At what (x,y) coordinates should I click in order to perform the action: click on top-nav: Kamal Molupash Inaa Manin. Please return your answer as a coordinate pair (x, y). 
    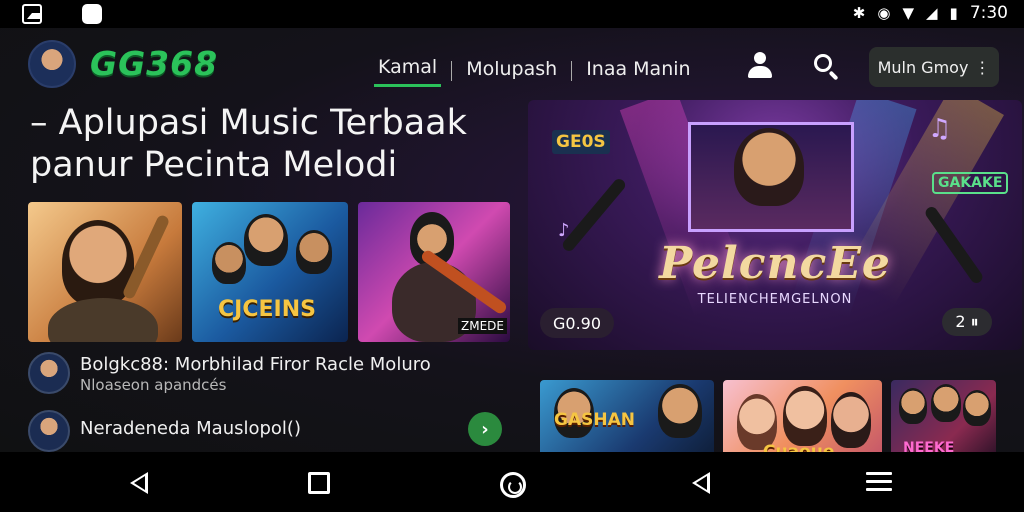
    Looking at the image, I should click on (534, 70).